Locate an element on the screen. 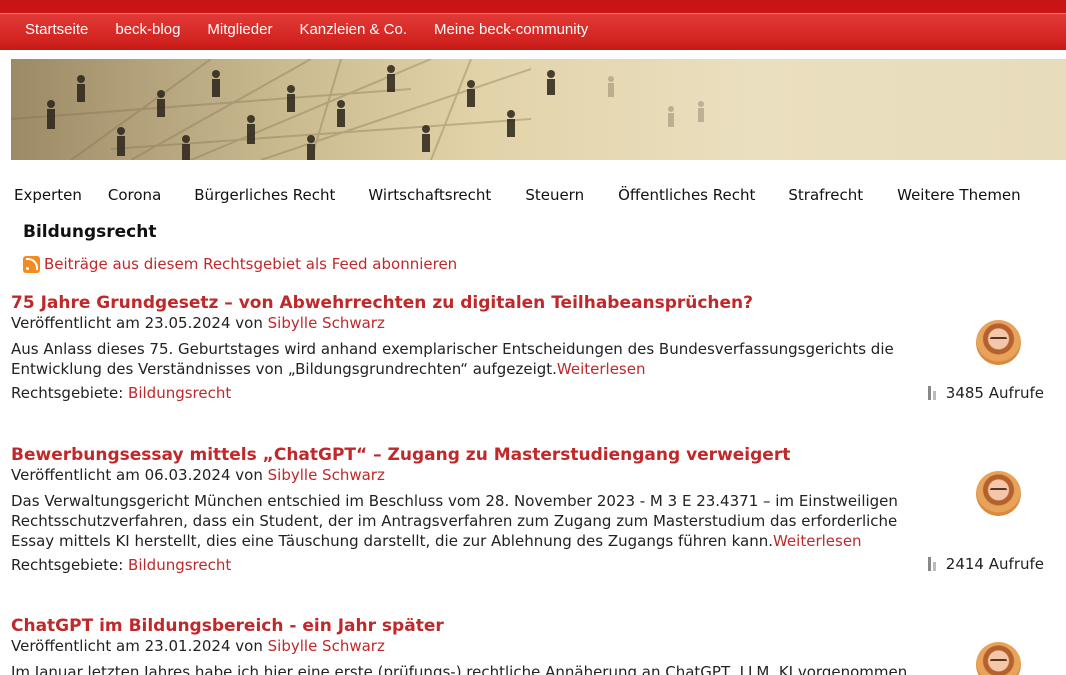 Image resolution: width=1066 pixels, height=675 pixels. category-oeffentliches-recht: Öffentliches Recht is located at coordinates (686, 195).